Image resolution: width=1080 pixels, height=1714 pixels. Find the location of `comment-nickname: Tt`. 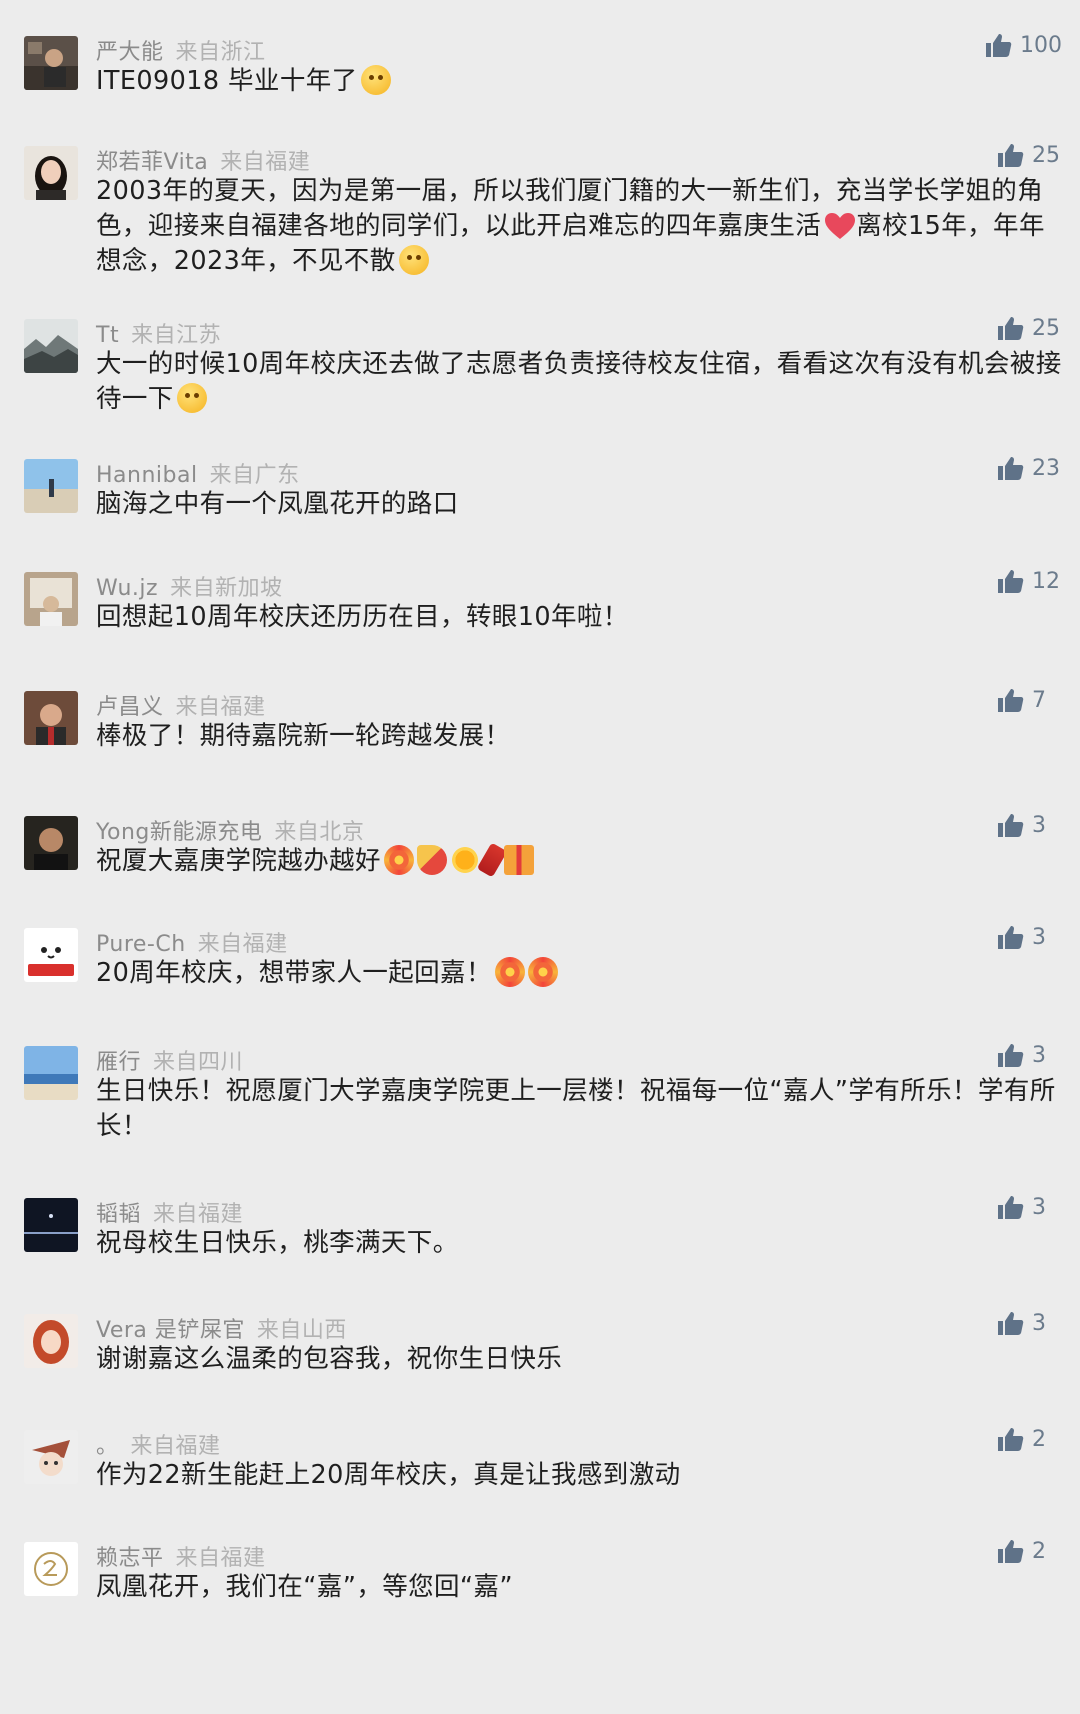

comment-nickname: Tt is located at coordinates (107, 335).